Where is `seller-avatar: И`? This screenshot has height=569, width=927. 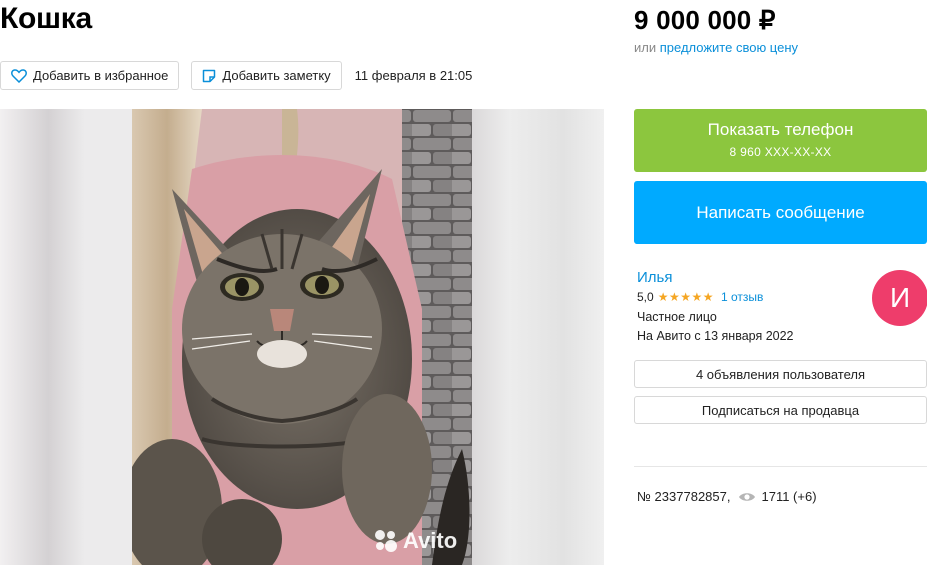
seller-avatar: И is located at coordinates (899, 298).